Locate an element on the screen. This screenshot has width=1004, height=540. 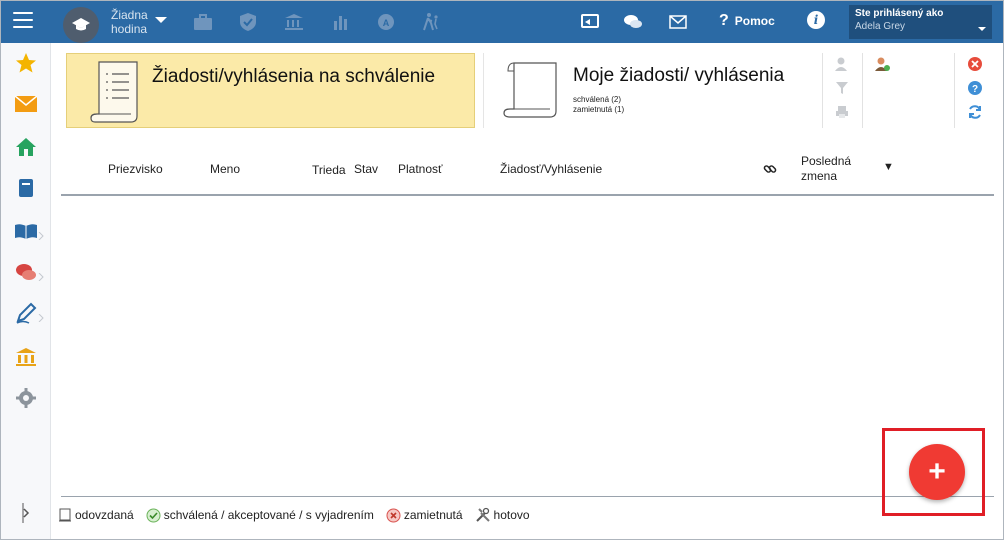
legend-rejected-label: zamietnutá is located at coordinates (433, 515).